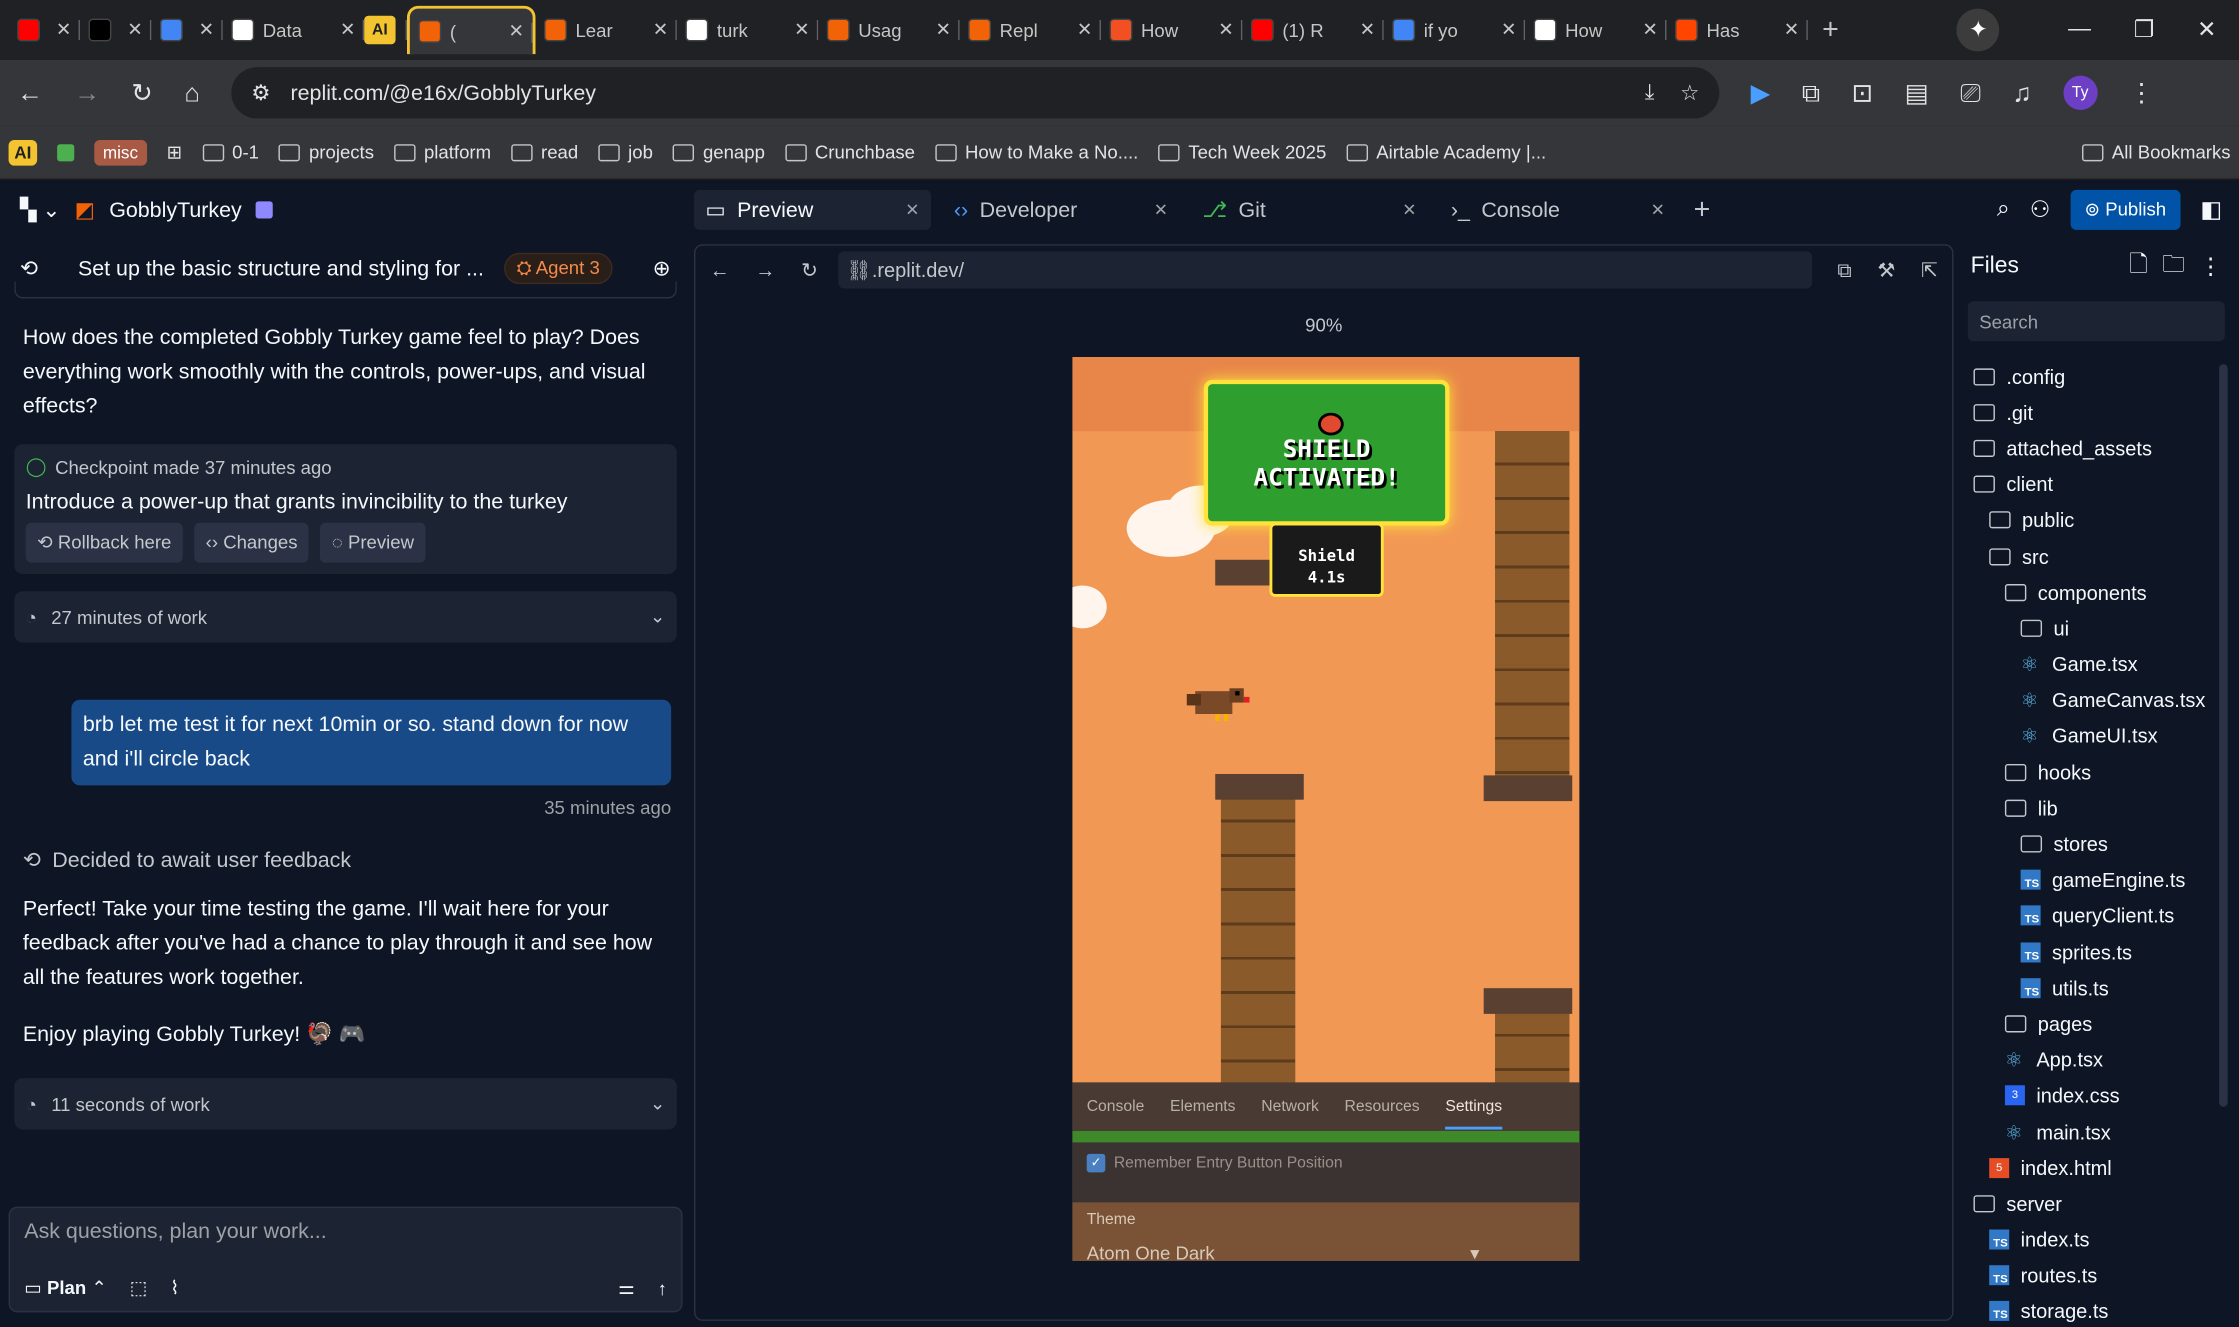  I want to click on file-tree-item: lib, so click(2096, 808).